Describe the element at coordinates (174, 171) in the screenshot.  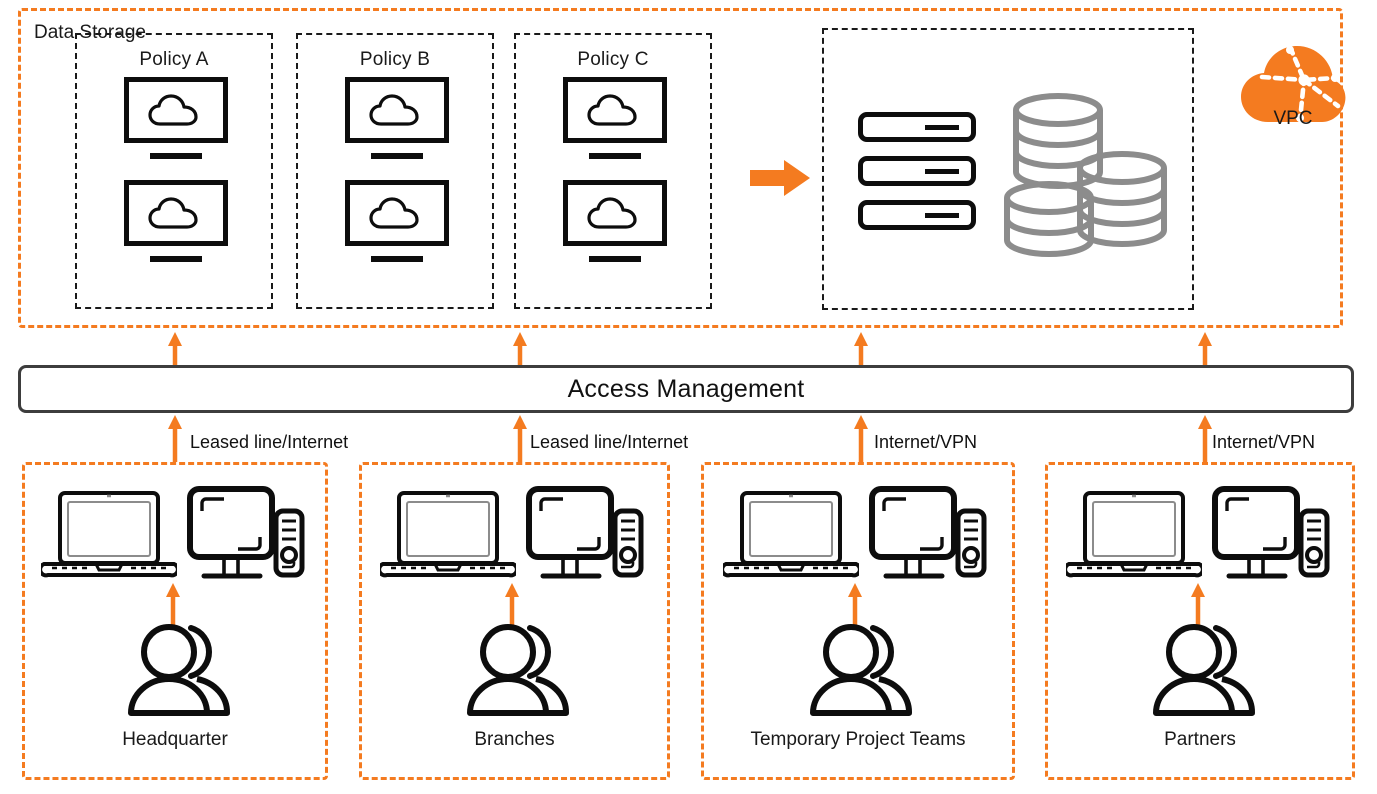
I see `policy-group-a: Policy A` at that location.